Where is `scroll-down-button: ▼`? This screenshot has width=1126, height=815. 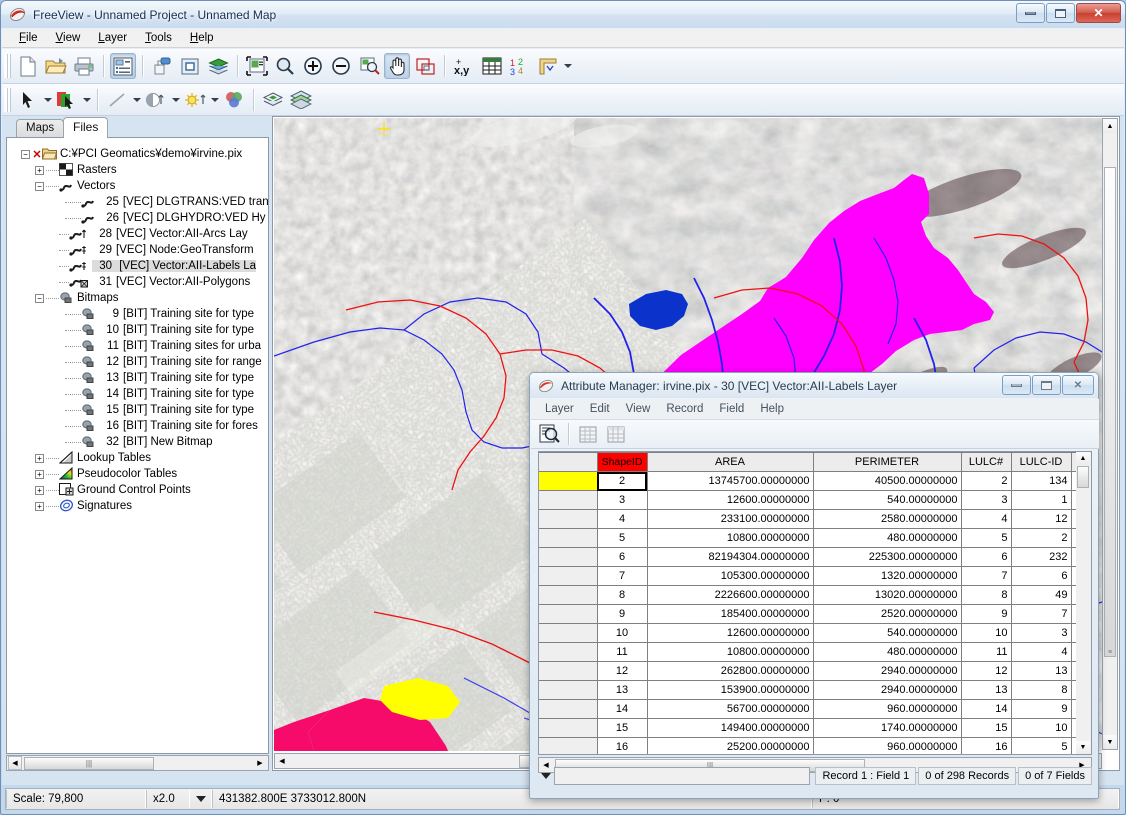 scroll-down-button: ▼ is located at coordinates (1110, 742).